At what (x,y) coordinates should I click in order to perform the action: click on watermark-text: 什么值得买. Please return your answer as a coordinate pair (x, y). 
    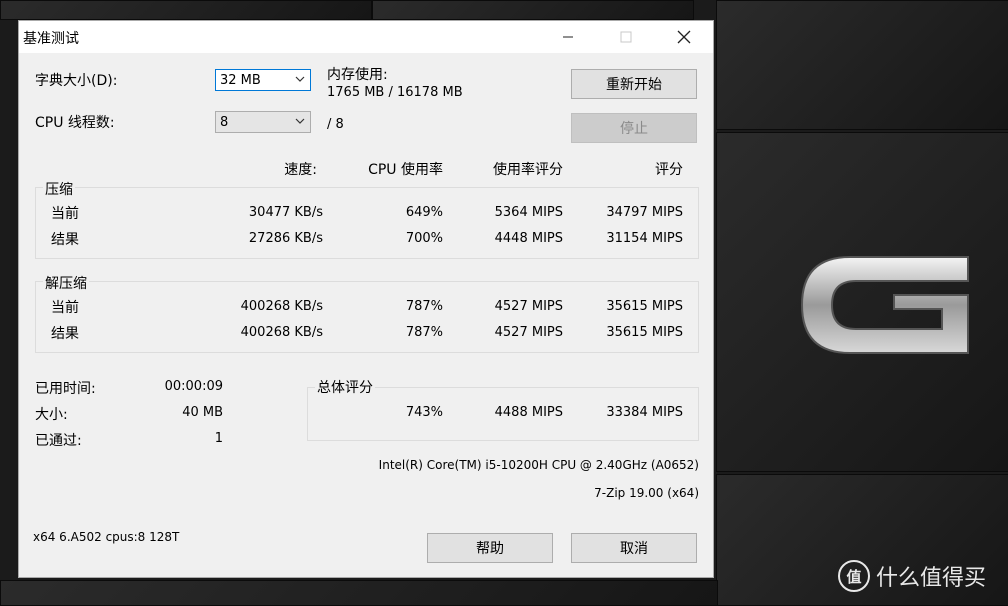
    Looking at the image, I should click on (931, 578).